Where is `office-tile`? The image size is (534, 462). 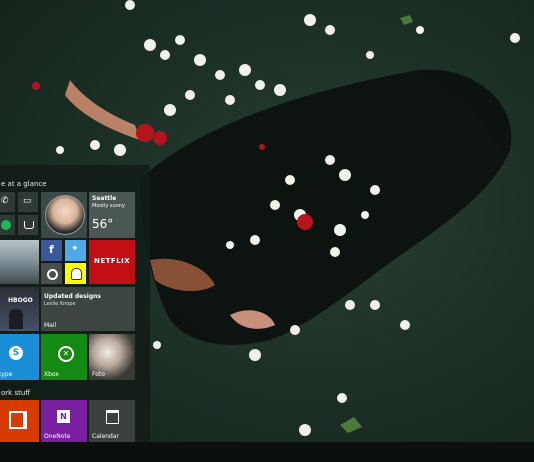 office-tile is located at coordinates (19, 421).